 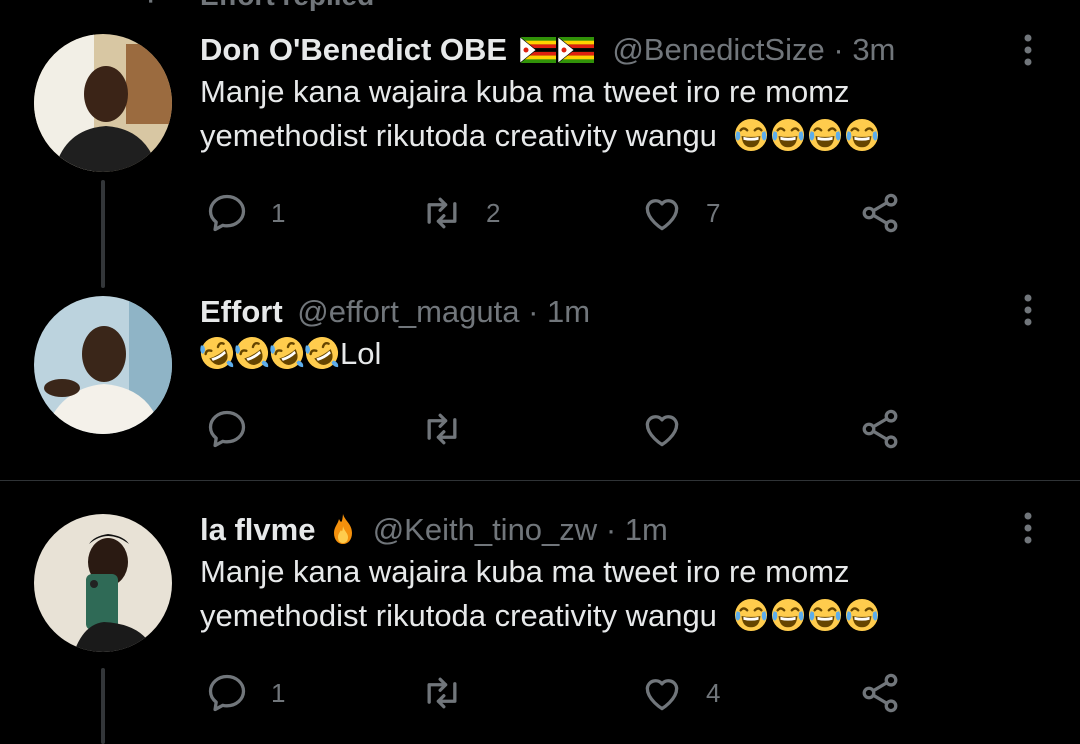 What do you see at coordinates (560, 213) in the screenshot?
I see `tweet-actions: 1 2 7` at bounding box center [560, 213].